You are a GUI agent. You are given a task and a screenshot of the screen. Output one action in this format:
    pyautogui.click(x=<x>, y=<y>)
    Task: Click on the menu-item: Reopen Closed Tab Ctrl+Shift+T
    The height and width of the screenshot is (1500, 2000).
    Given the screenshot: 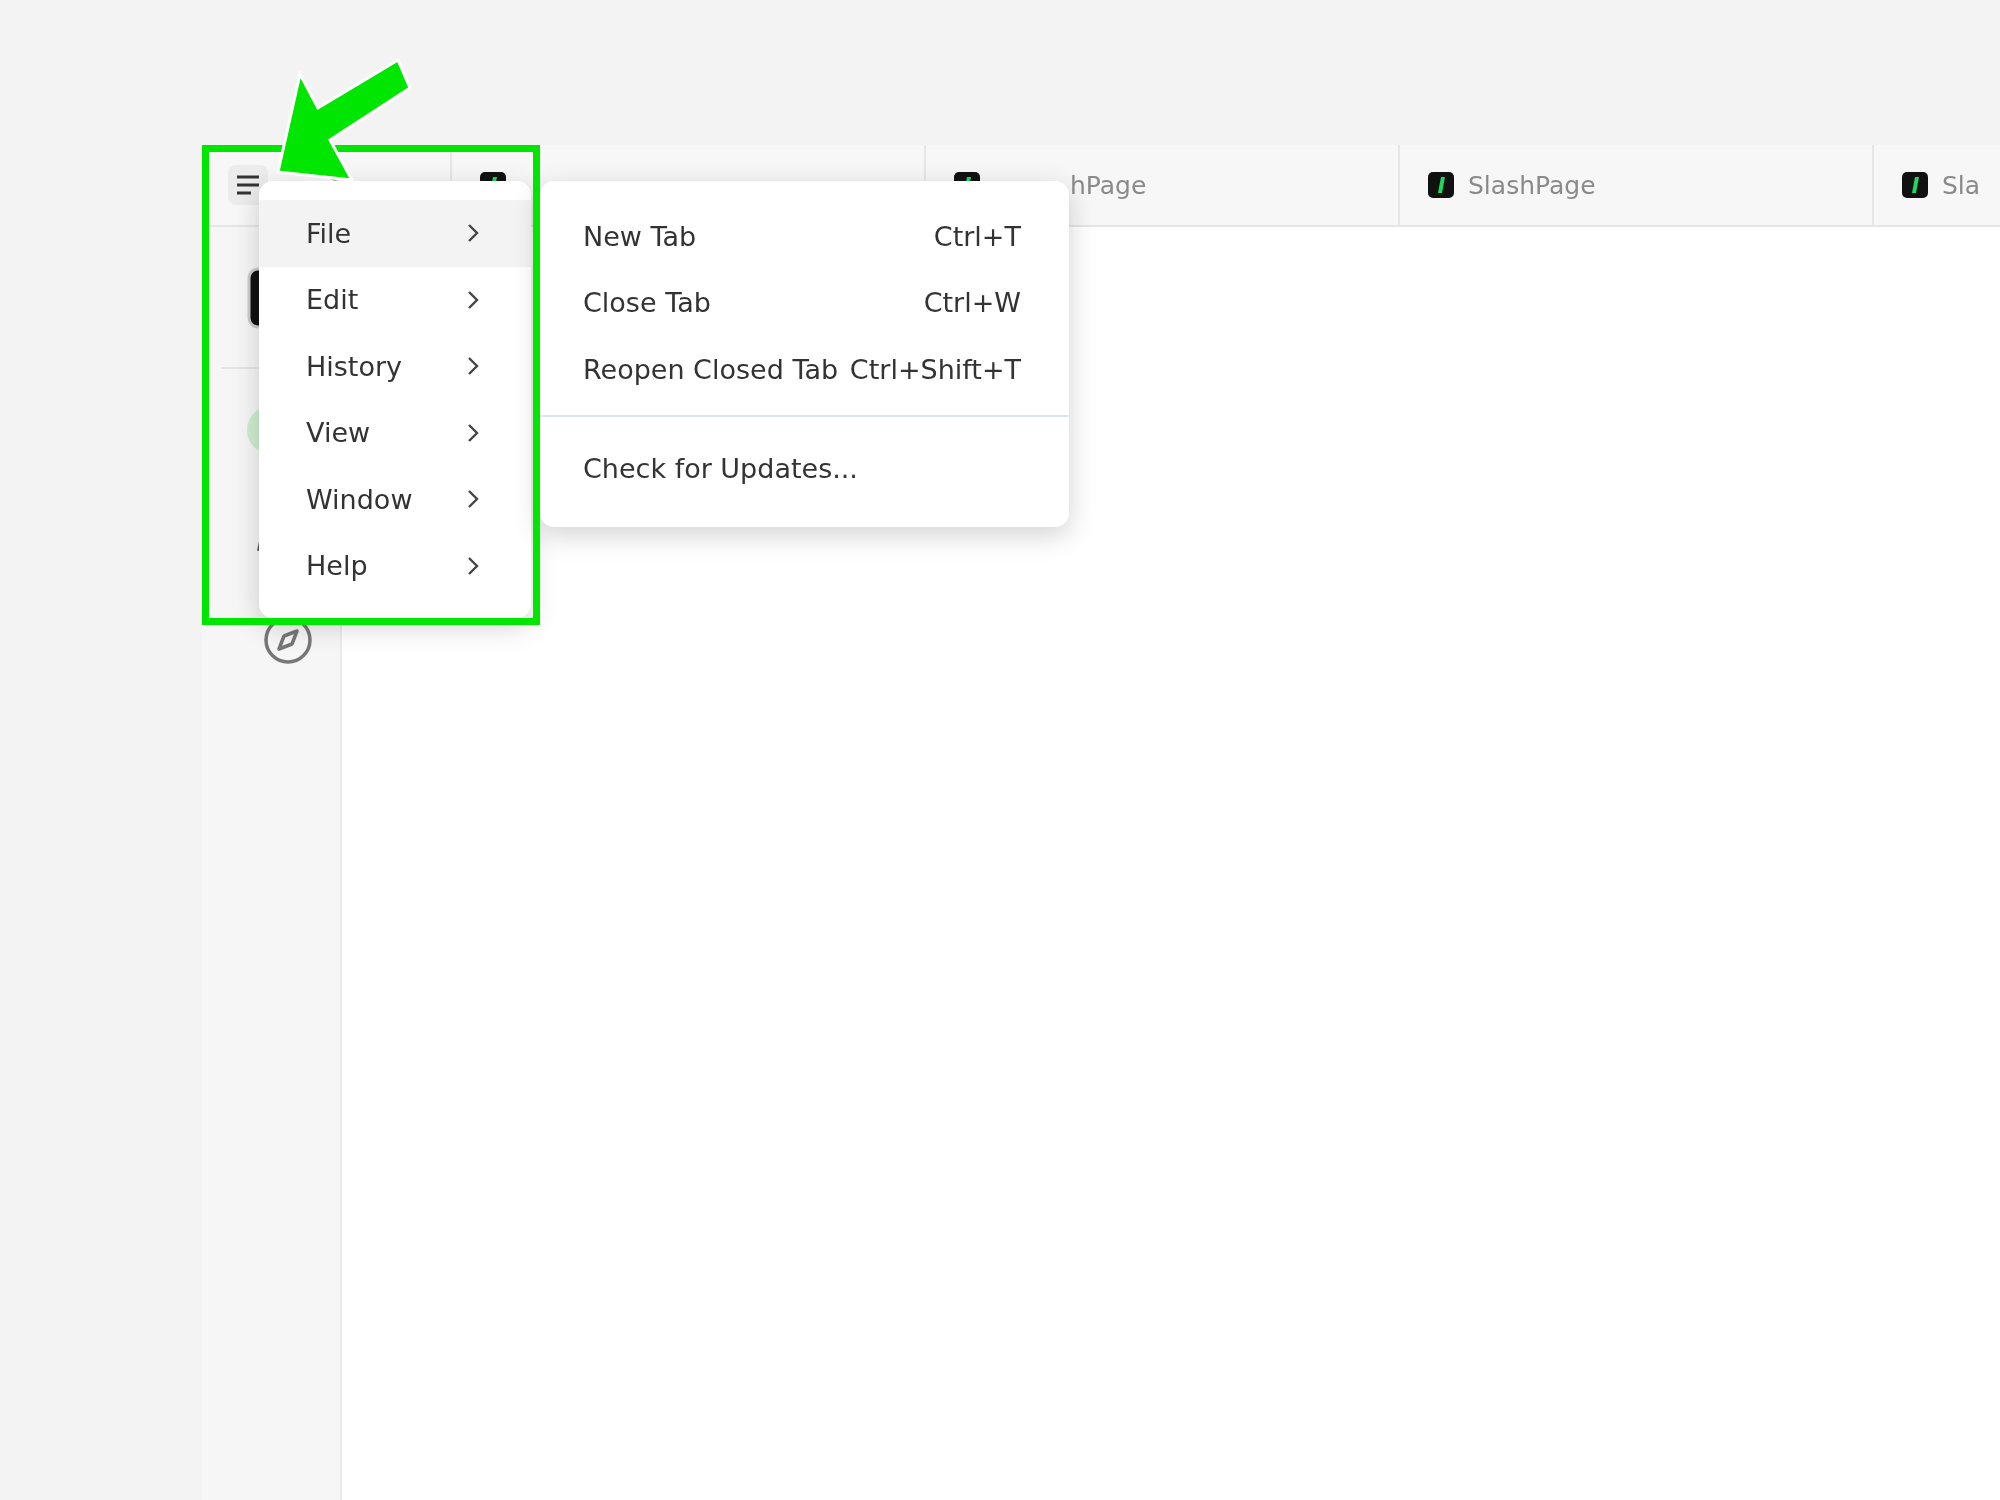 What is the action you would take?
    pyautogui.click(x=804, y=369)
    